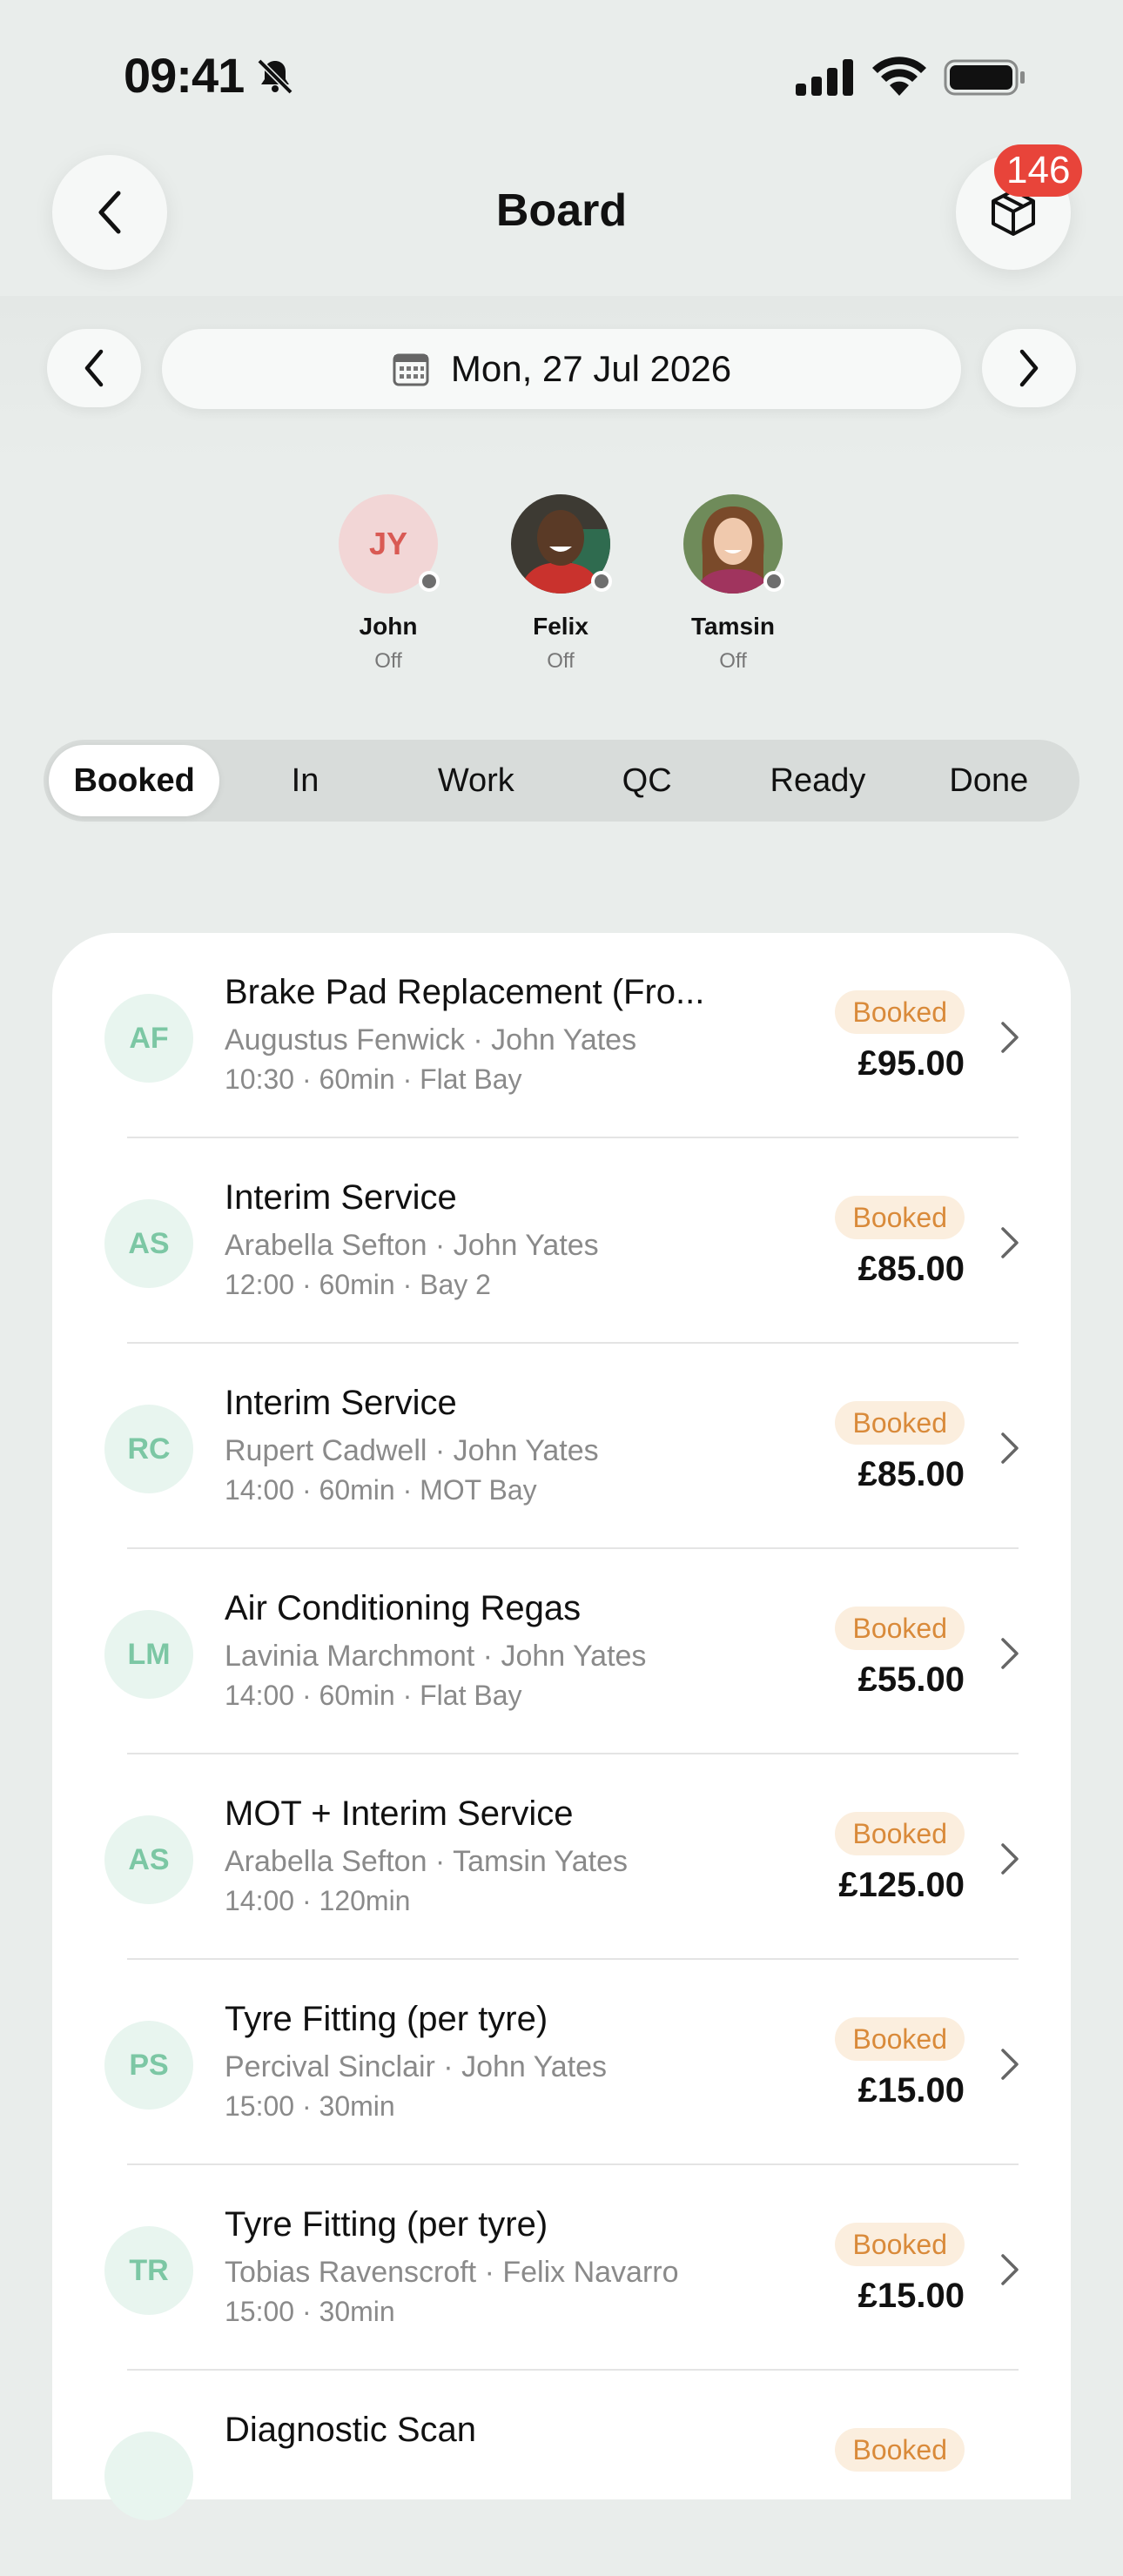  I want to click on tab-done: Done, so click(989, 781).